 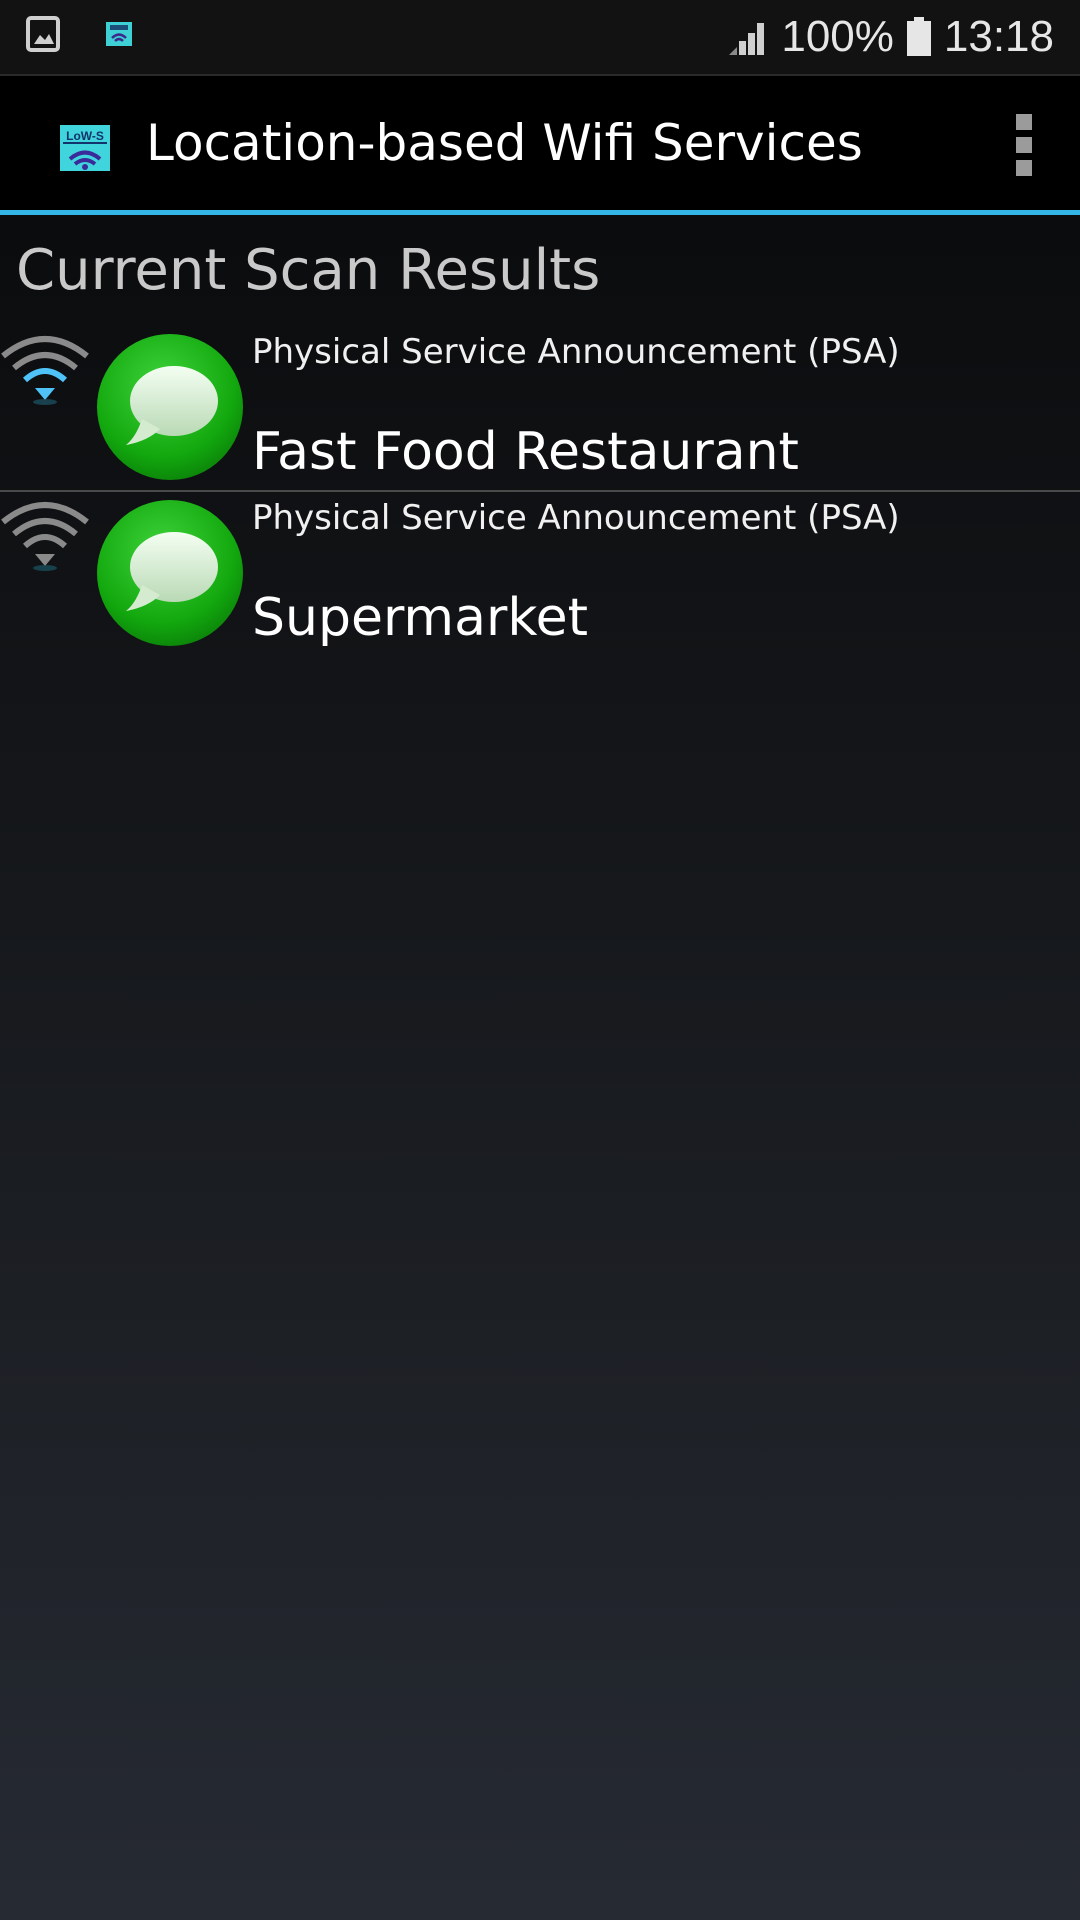 I want to click on status-time: 13:18, so click(x=998, y=36).